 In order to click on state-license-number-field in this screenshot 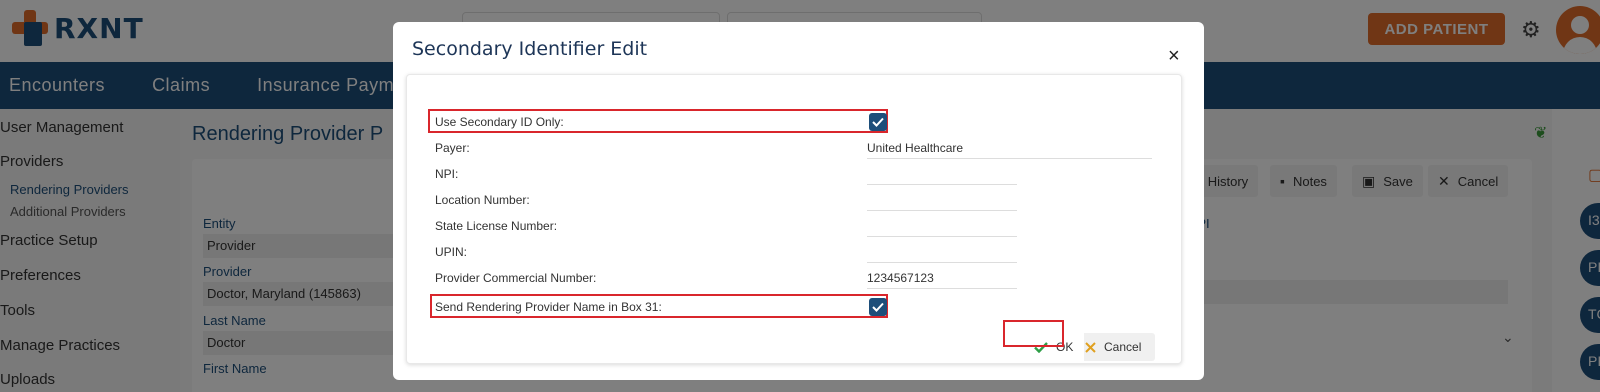, I will do `click(942, 226)`.